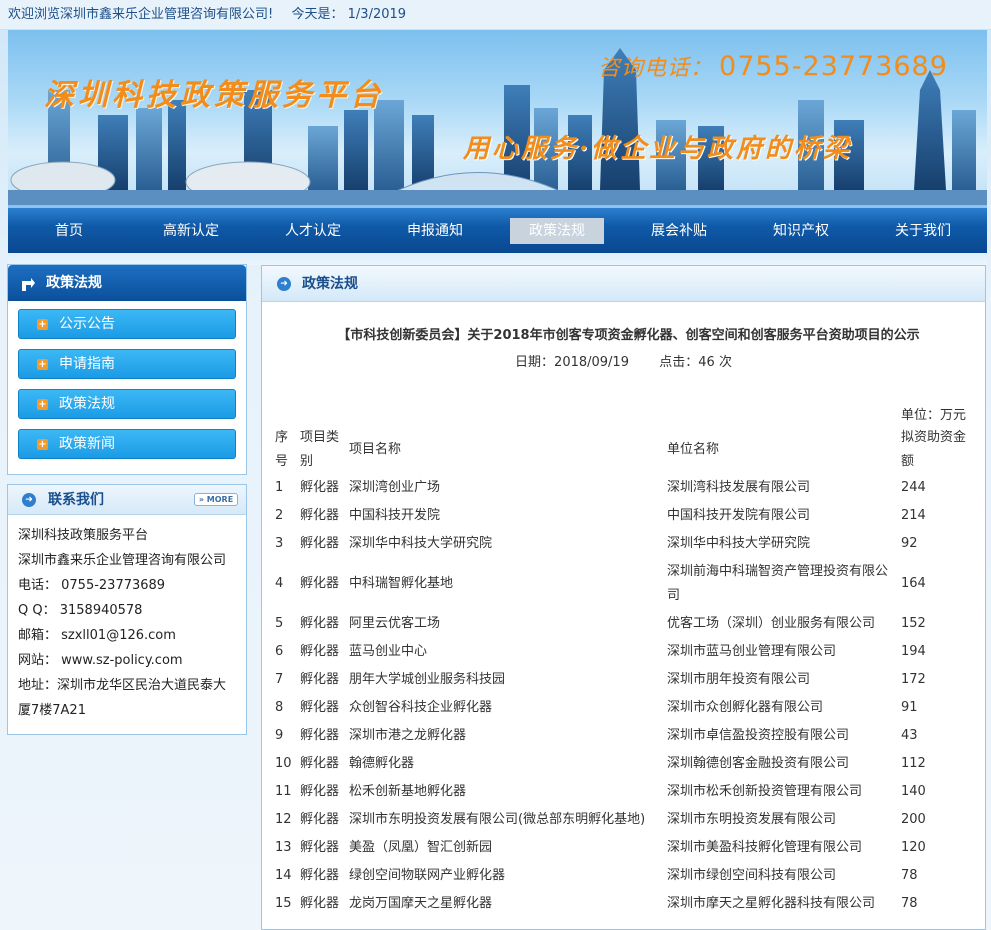 The height and width of the screenshot is (930, 991). What do you see at coordinates (679, 231) in the screenshot?
I see `nav-item-exhibition: 展会补贴` at bounding box center [679, 231].